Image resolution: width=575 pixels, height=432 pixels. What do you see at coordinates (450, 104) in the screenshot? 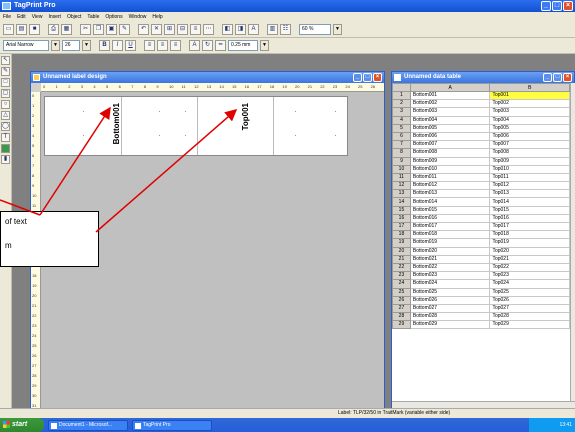
I see `cell-a: Bottom002` at bounding box center [450, 104].